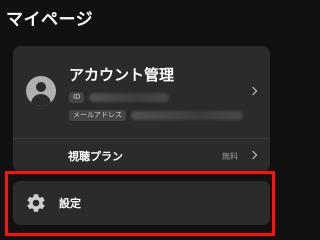 This screenshot has width=320, height=240. What do you see at coordinates (122, 75) in the screenshot?
I see `account-management-title: アカウント管理` at bounding box center [122, 75].